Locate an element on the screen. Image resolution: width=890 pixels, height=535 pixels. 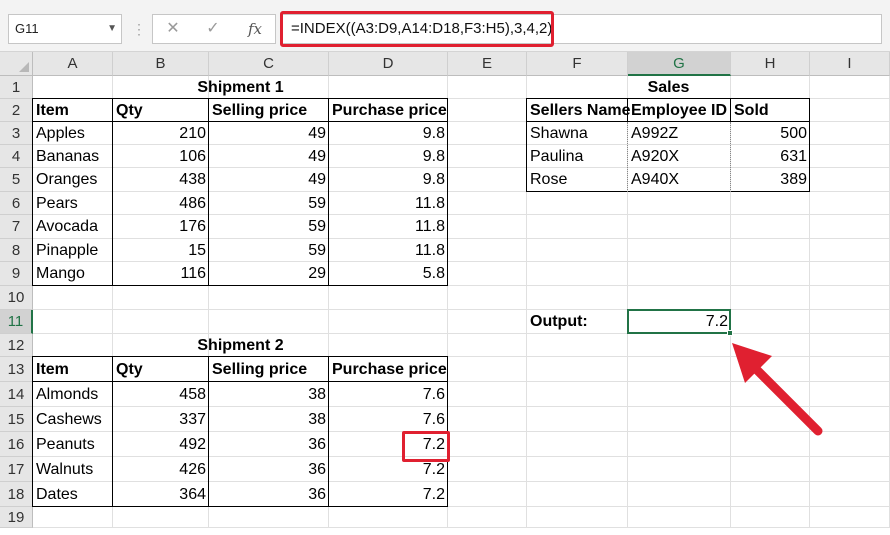
formula-buttons: ✕ ✓ fx is located at coordinates (214, 29).